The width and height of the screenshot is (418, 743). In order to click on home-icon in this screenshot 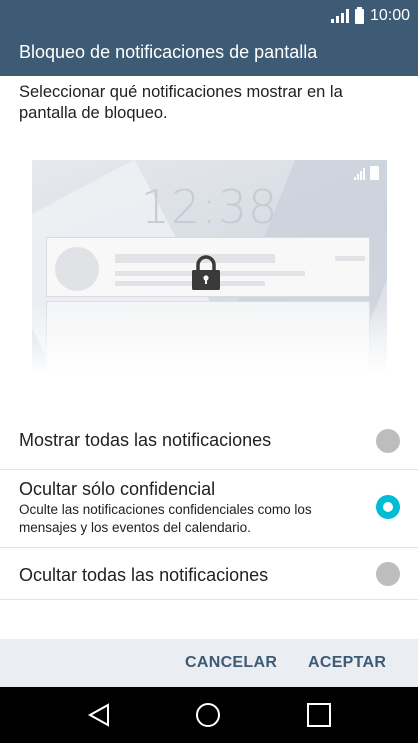, I will do `click(208, 715)`.